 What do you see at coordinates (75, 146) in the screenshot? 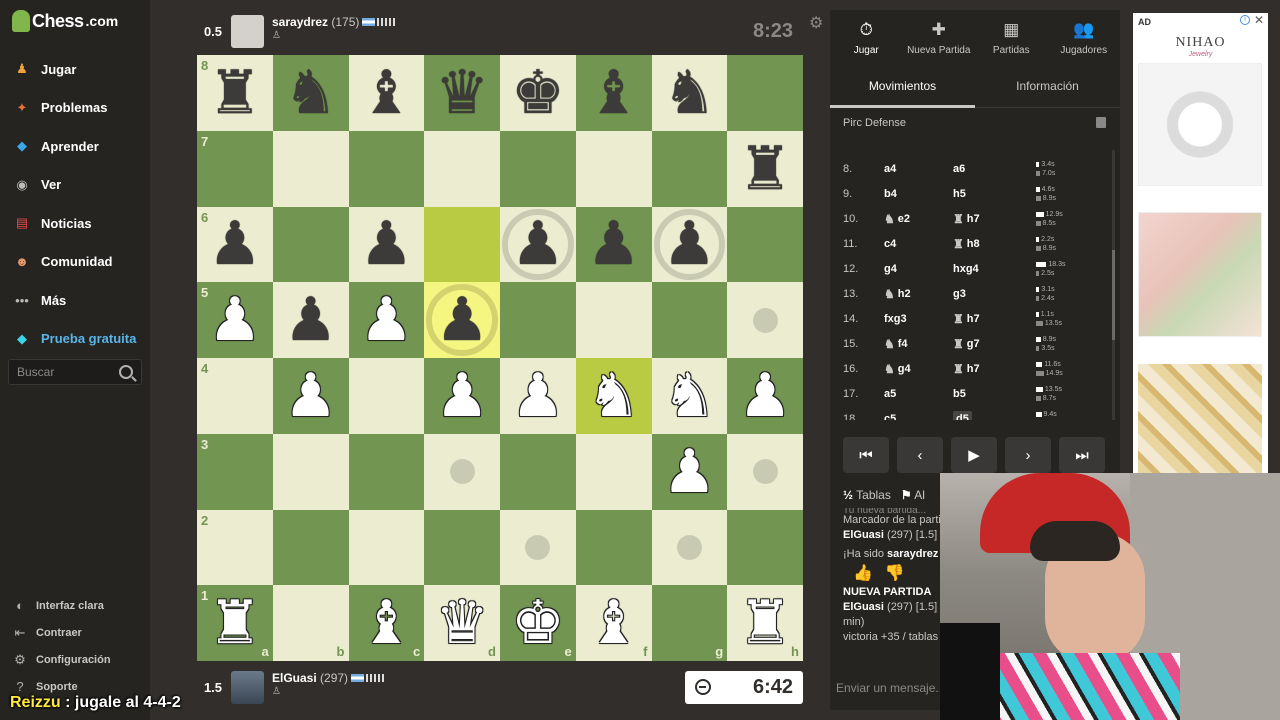
I see `sidebar-item-aprender: ◆ Aprender` at bounding box center [75, 146].